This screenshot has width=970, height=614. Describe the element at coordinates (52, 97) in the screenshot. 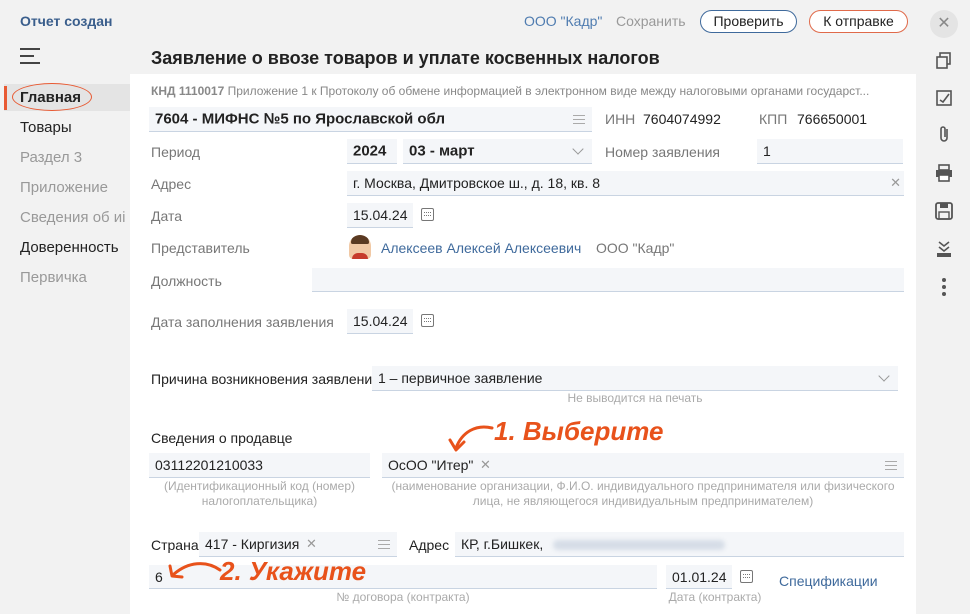

I see `highlight-circle` at that location.